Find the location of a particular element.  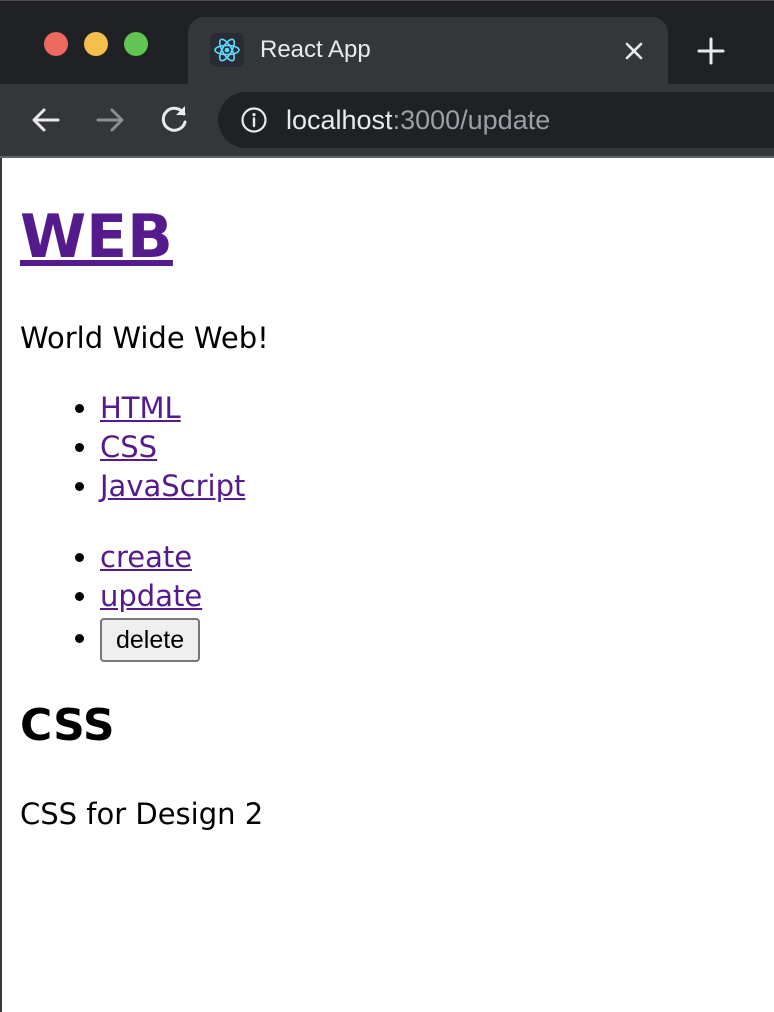

tab-strip: React App is located at coordinates (387, 42).